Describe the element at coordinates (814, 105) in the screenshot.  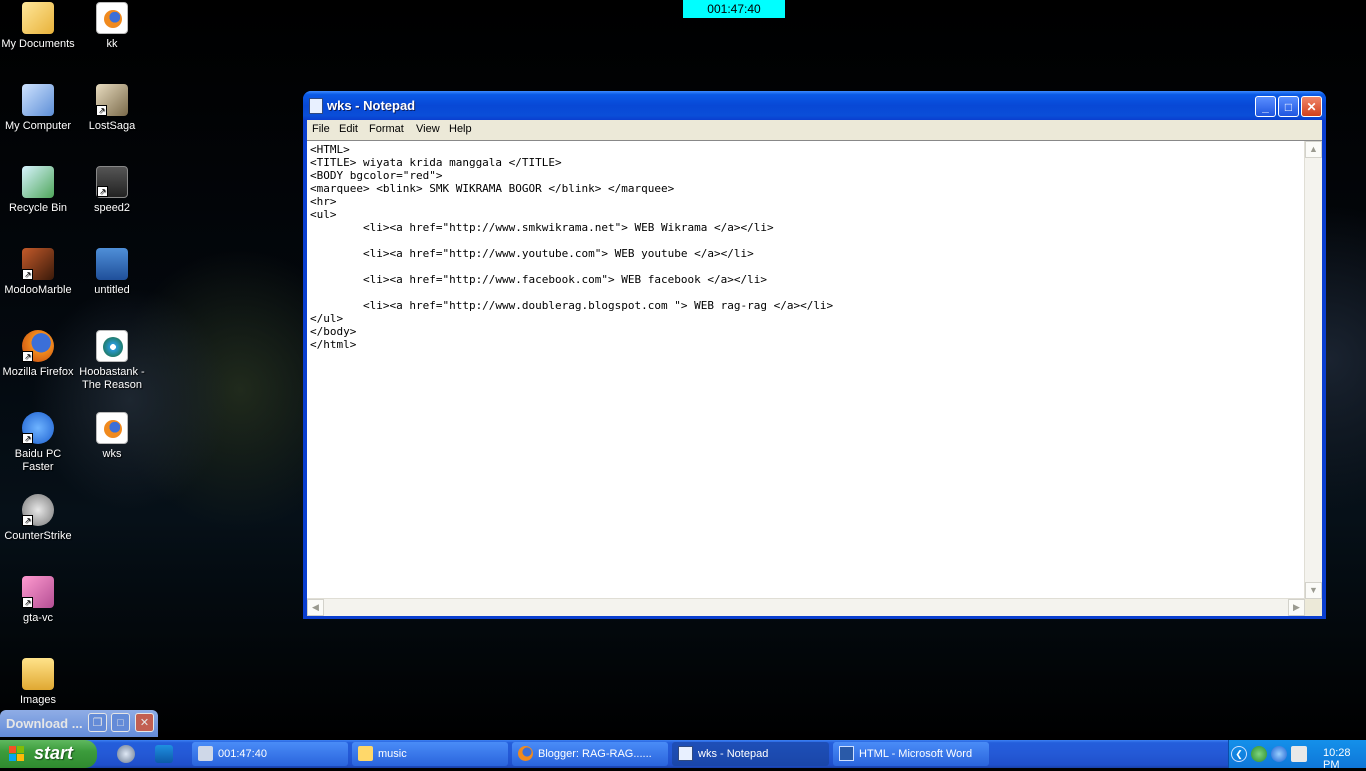
I see `notepad-titlebar: wks - Notepad _ □ ✕` at that location.